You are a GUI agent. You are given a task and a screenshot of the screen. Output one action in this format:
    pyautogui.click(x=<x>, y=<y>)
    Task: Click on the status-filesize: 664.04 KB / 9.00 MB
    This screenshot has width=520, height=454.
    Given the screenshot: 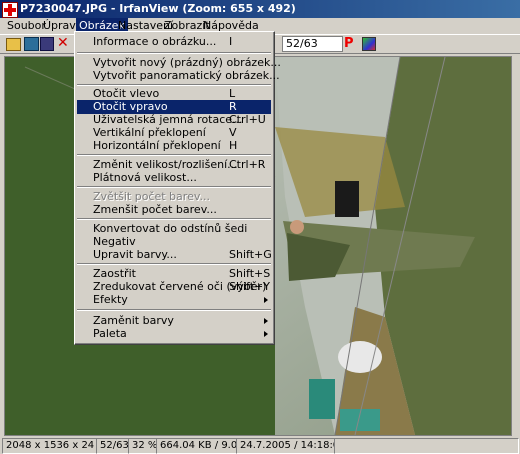 What is the action you would take?
    pyautogui.click(x=196, y=446)
    